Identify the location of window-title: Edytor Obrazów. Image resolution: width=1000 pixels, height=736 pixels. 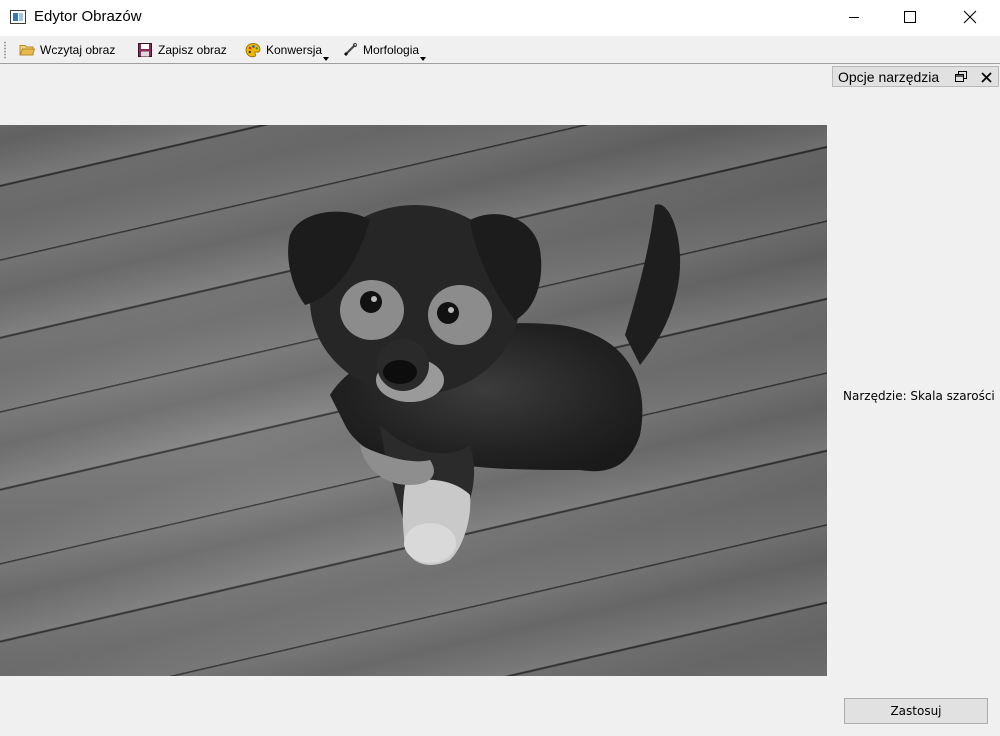
(88, 16).